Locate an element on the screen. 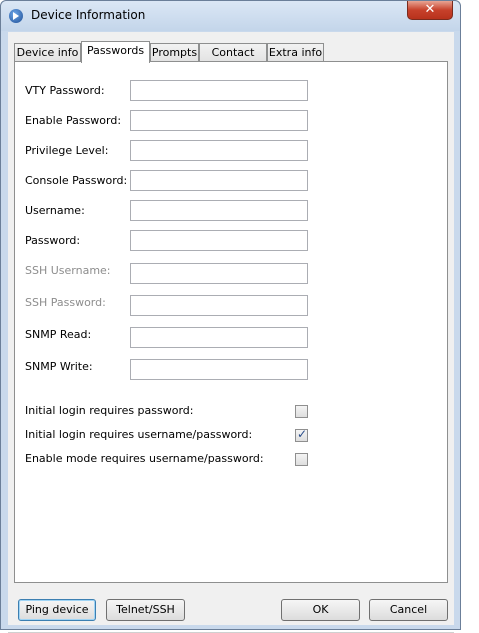 This screenshot has height=633, width=479. window-title: Device Information is located at coordinates (88, 15).